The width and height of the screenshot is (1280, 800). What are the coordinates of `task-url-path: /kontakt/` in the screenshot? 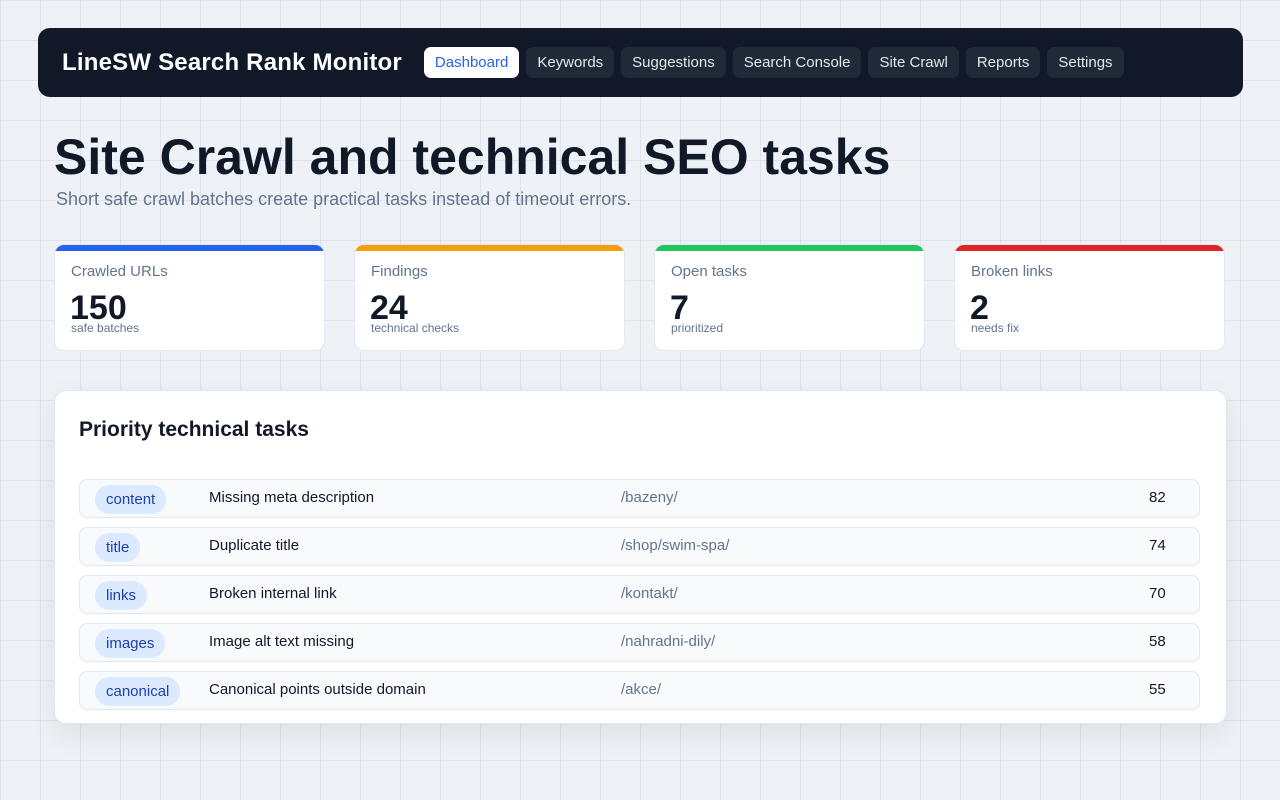 It's located at (649, 593).